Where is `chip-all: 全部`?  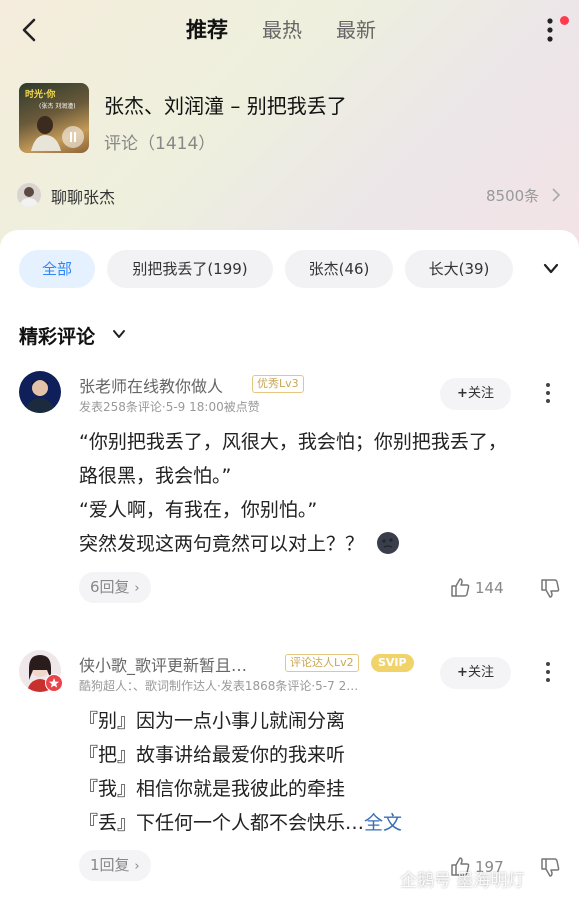
chip-all: 全部 is located at coordinates (57, 269).